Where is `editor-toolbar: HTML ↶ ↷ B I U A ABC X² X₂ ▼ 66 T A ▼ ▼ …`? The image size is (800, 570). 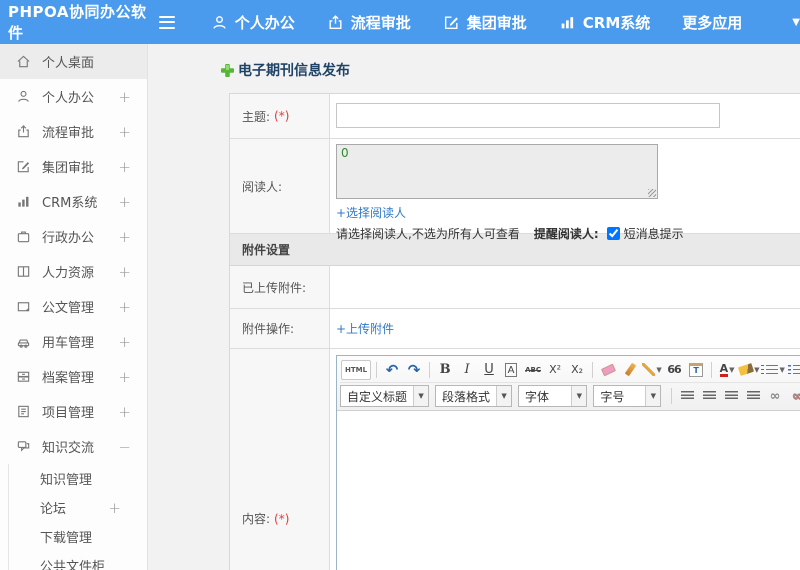
editor-toolbar: HTML ↶ ↷ B I U A ABC X² X₂ ▼ 66 T A ▼ ▼ … is located at coordinates (568, 383).